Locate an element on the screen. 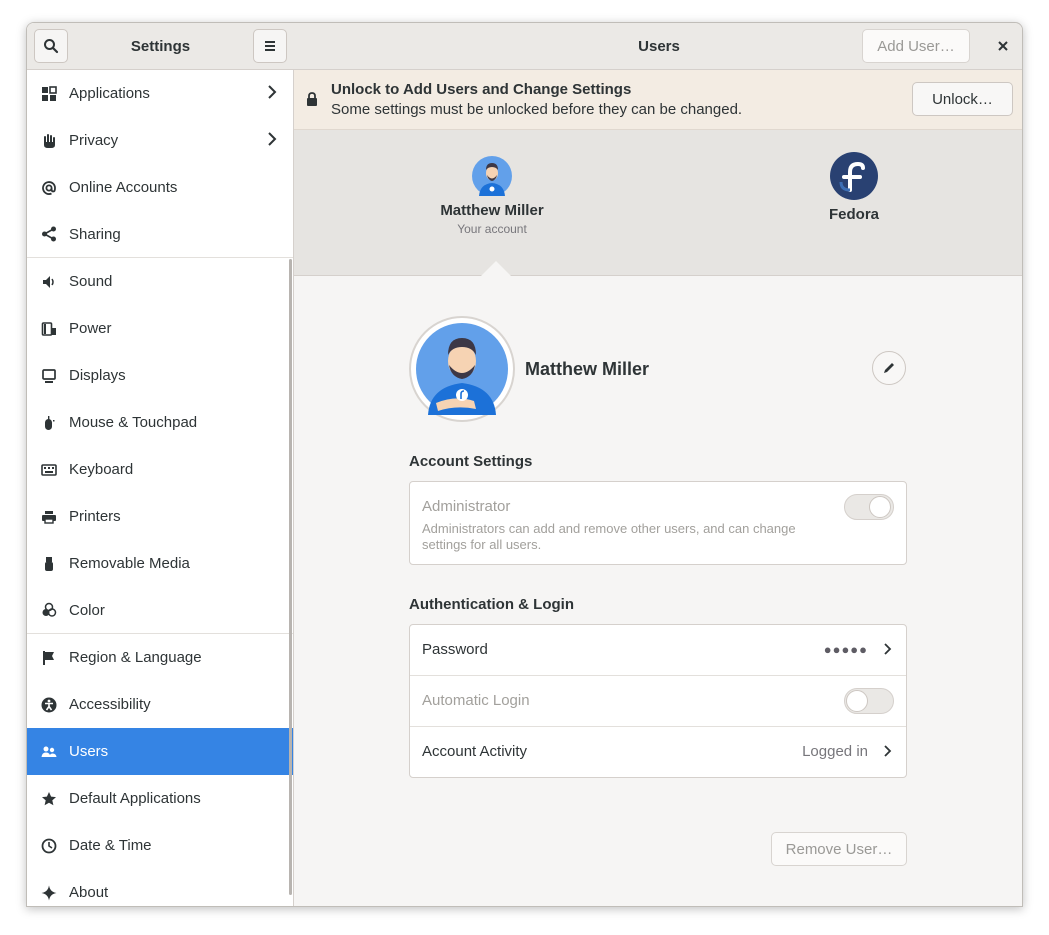 Image resolution: width=1049 pixels, height=935 pixels. account-activity-value: Logged in is located at coordinates (835, 751).